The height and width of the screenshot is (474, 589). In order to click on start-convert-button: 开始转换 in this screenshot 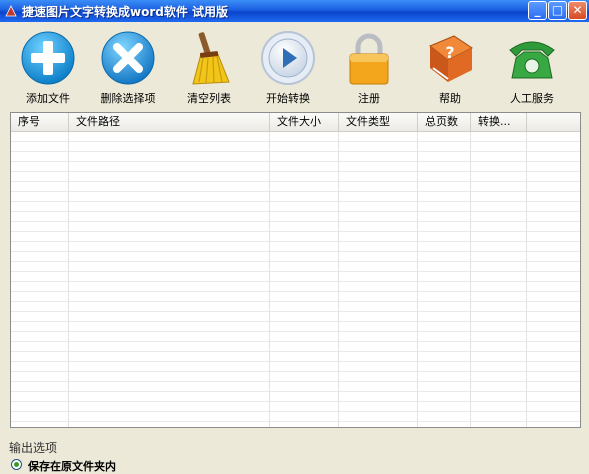, I will do `click(288, 66)`.